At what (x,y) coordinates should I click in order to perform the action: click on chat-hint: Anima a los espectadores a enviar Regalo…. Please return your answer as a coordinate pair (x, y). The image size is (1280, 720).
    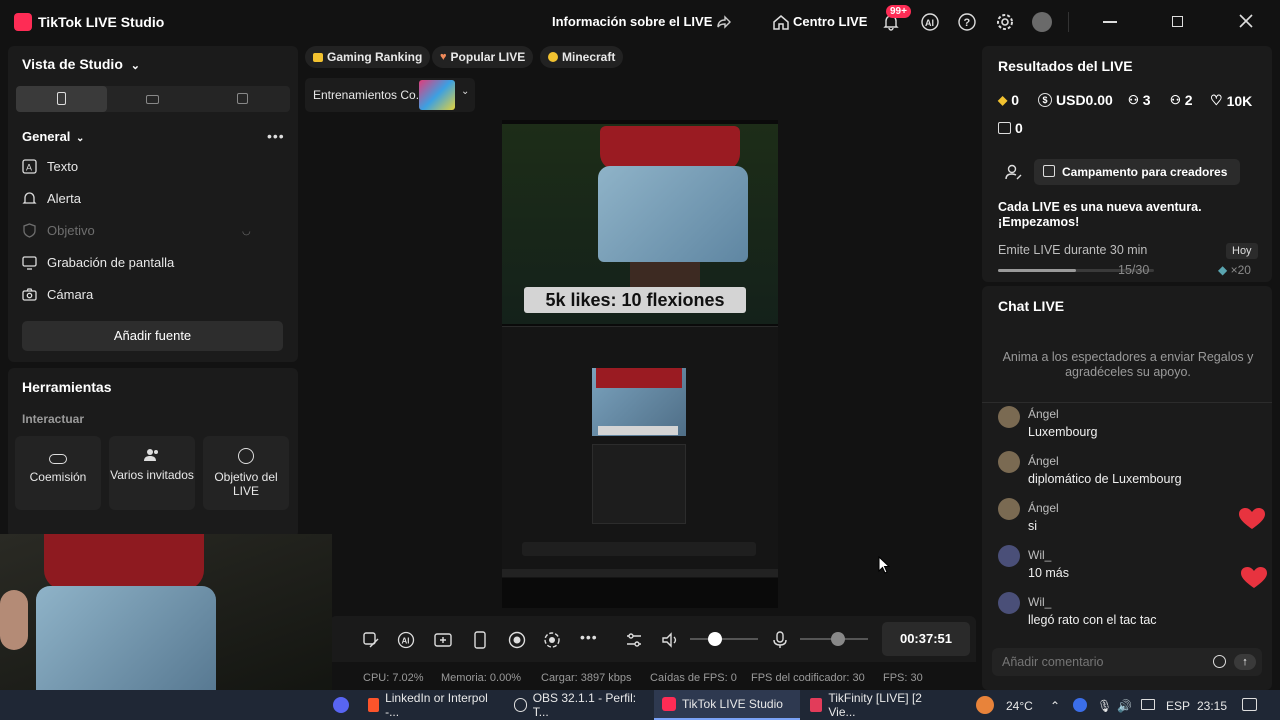
    Looking at the image, I should click on (1128, 364).